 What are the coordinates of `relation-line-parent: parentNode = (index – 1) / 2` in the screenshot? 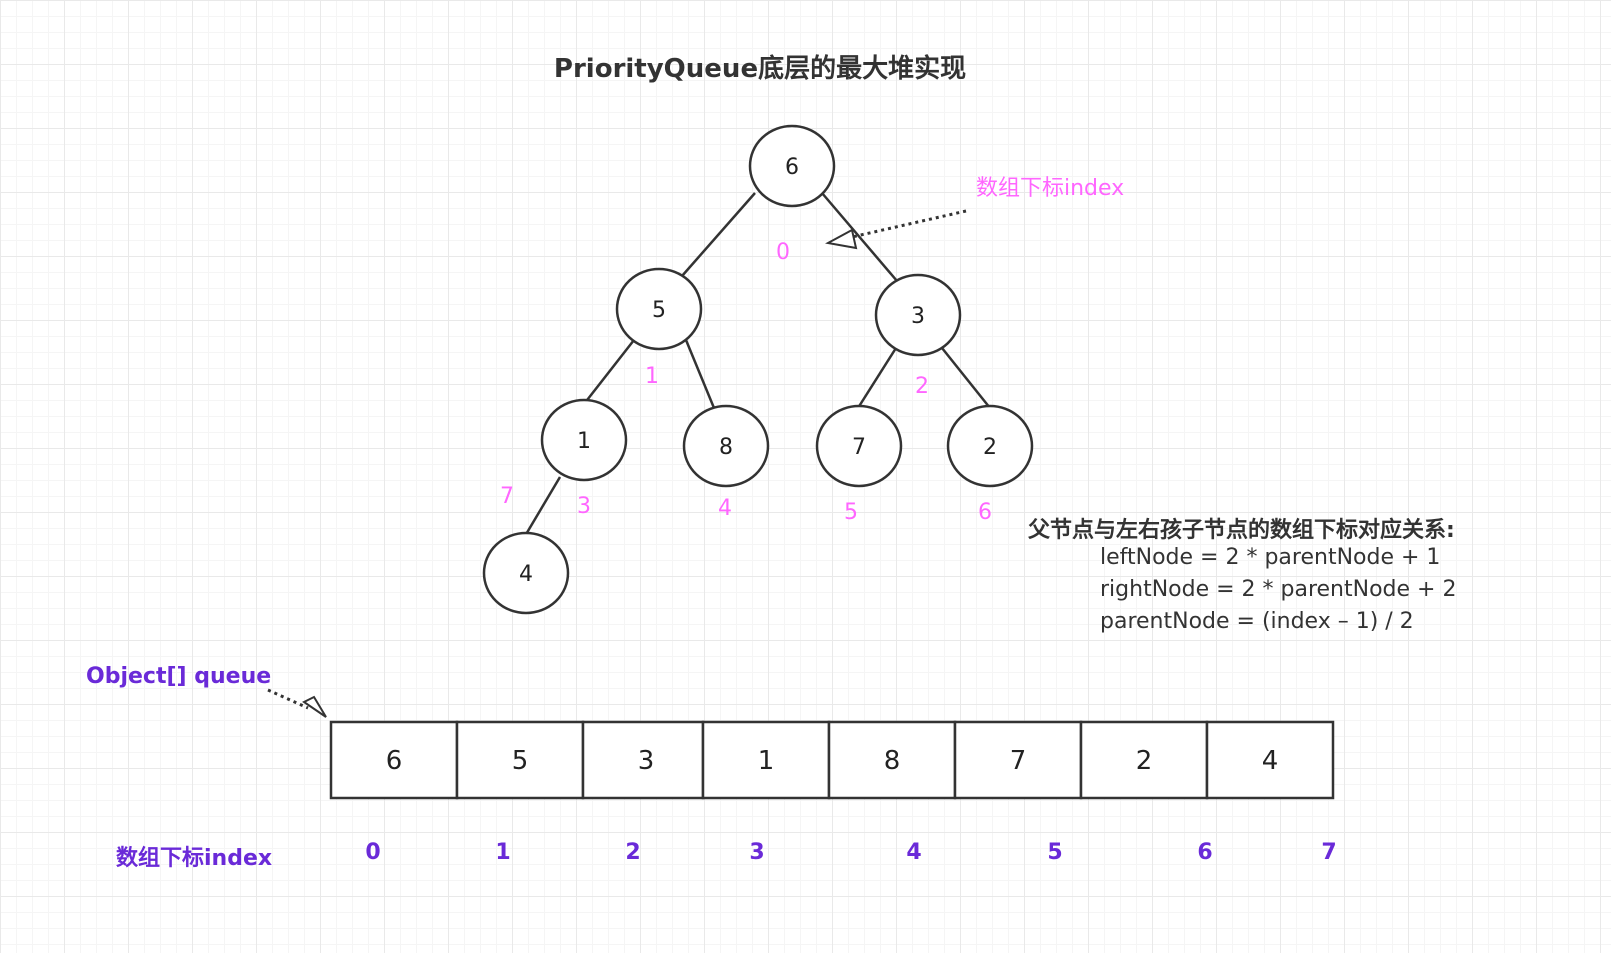 It's located at (1257, 621).